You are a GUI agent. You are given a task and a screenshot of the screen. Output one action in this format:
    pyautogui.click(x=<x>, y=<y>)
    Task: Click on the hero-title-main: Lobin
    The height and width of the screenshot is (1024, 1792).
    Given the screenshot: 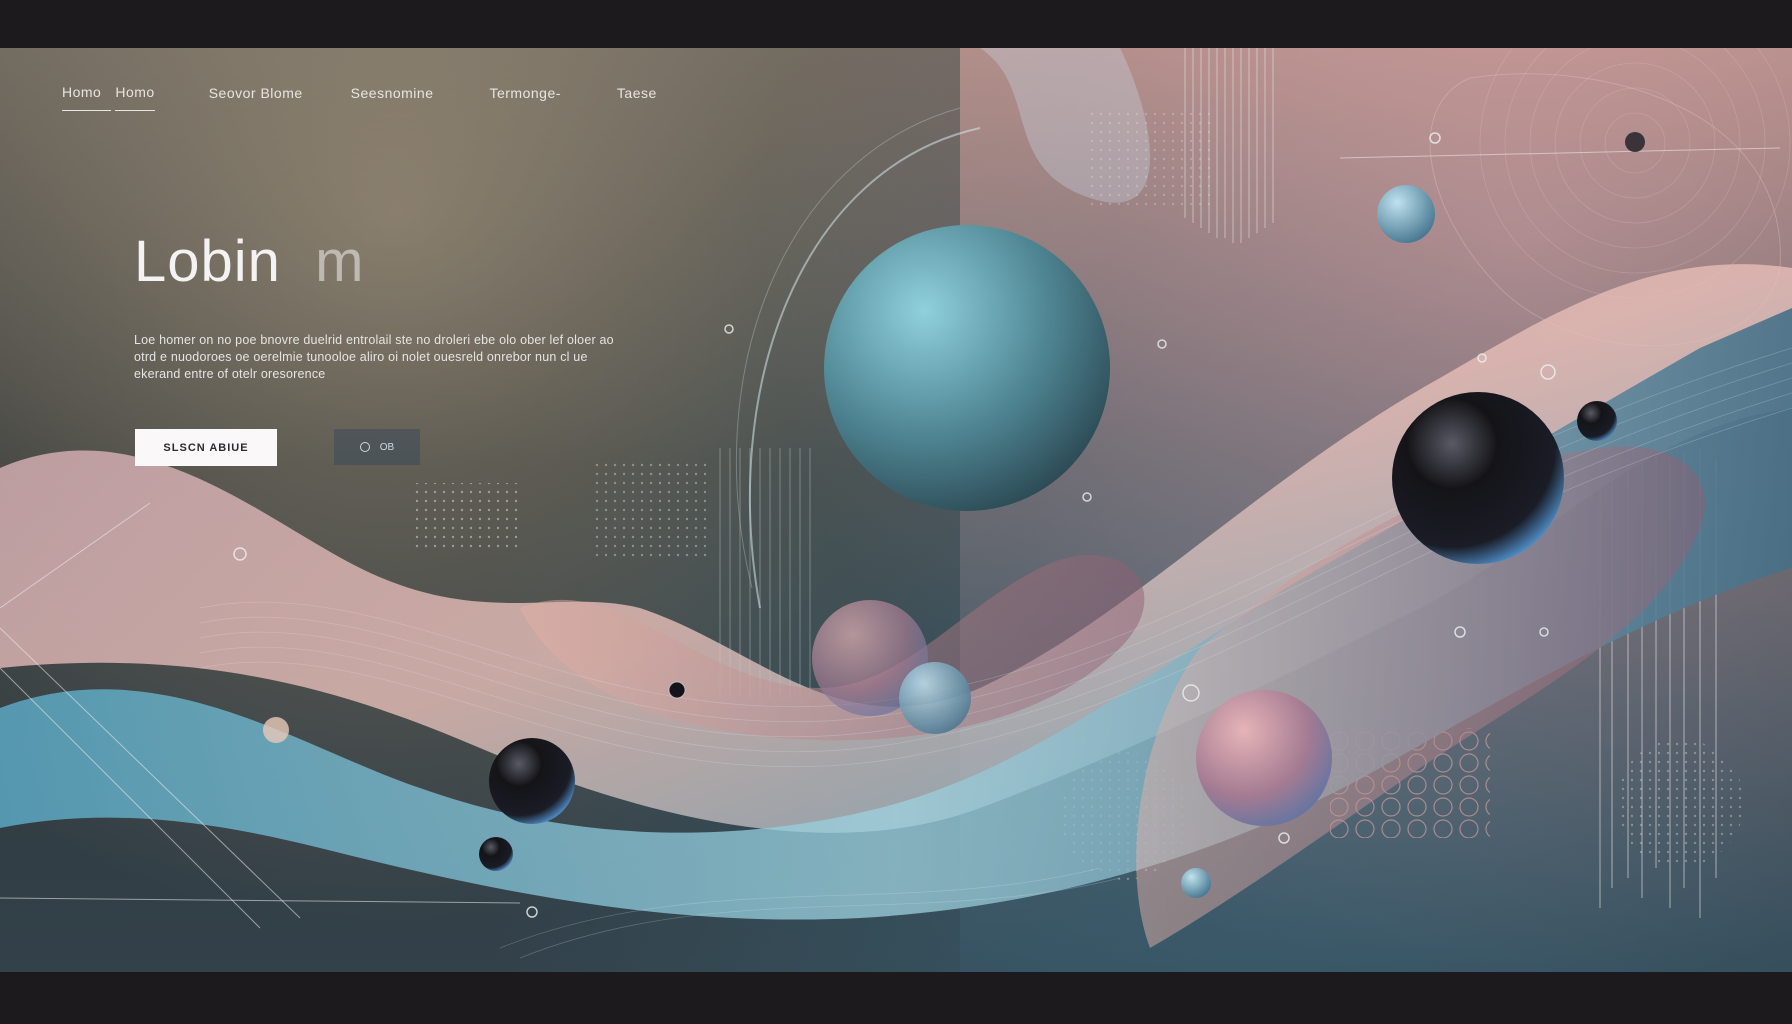 What is the action you would take?
    pyautogui.click(x=207, y=261)
    